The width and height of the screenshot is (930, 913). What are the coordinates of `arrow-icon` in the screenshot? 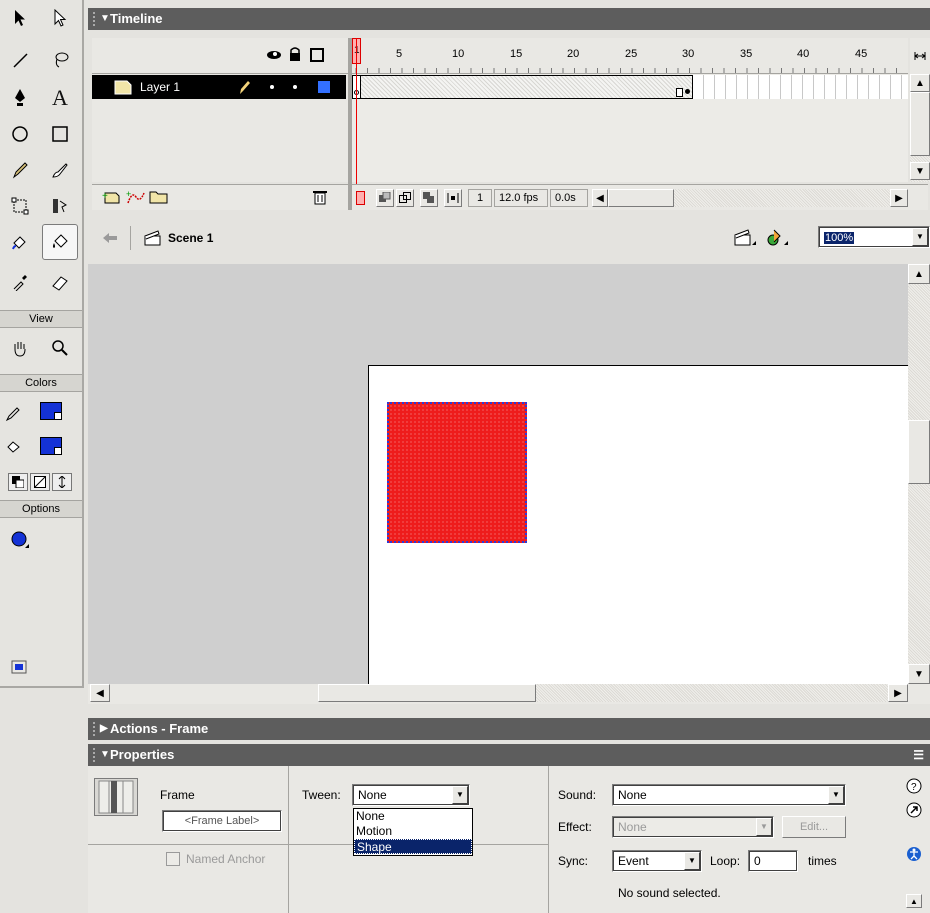 It's located at (20, 18).